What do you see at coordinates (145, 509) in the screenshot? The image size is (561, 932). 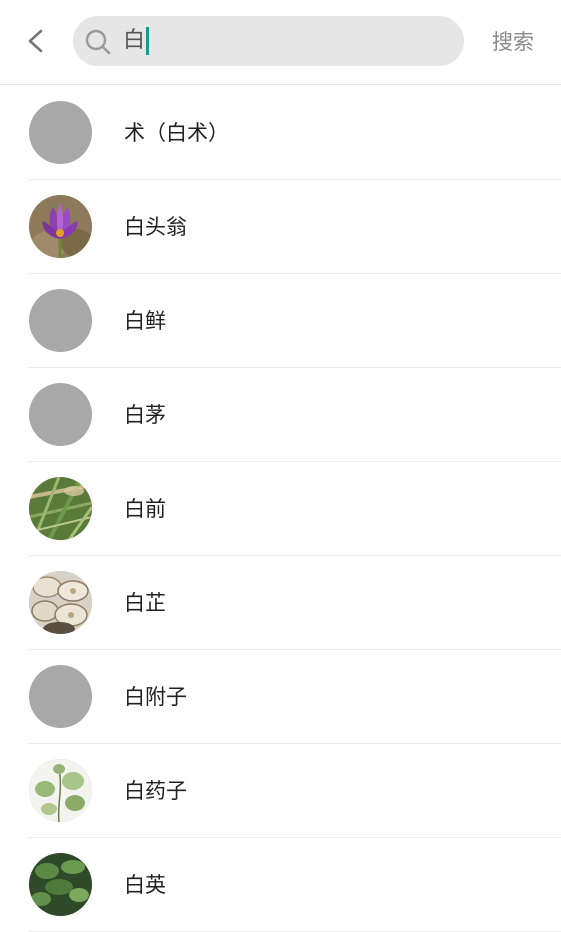 I see `item-name: 白前` at bounding box center [145, 509].